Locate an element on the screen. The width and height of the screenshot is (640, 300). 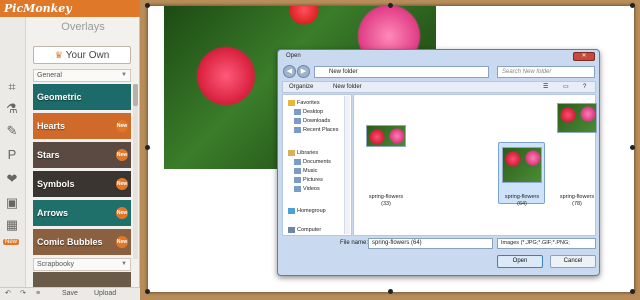
nav-music: Music is located at coordinates (305, 171).